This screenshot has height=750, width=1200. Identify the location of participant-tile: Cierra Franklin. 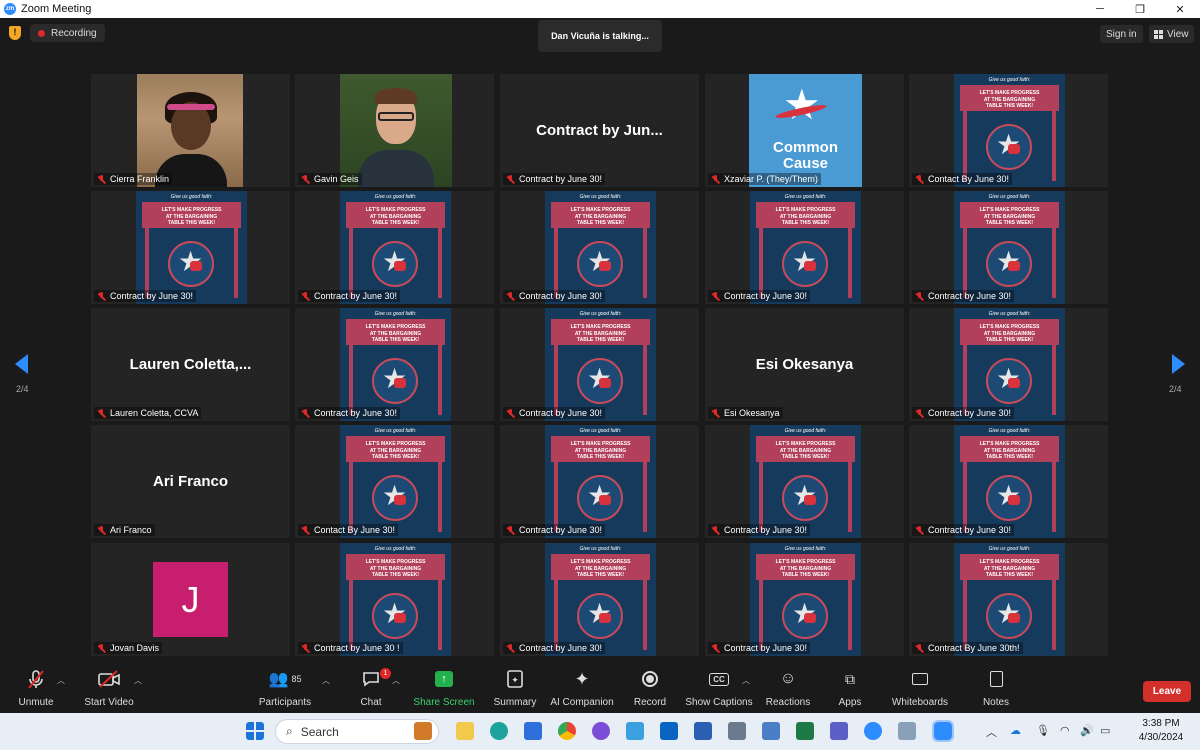
(190, 130).